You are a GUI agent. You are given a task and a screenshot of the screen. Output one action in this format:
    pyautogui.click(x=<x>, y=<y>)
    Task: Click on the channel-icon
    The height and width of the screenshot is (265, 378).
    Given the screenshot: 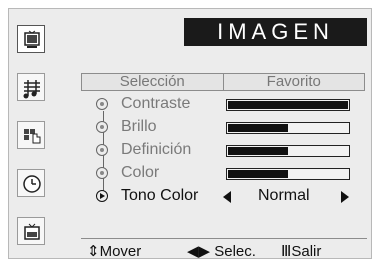 What is the action you would take?
    pyautogui.click(x=31, y=135)
    